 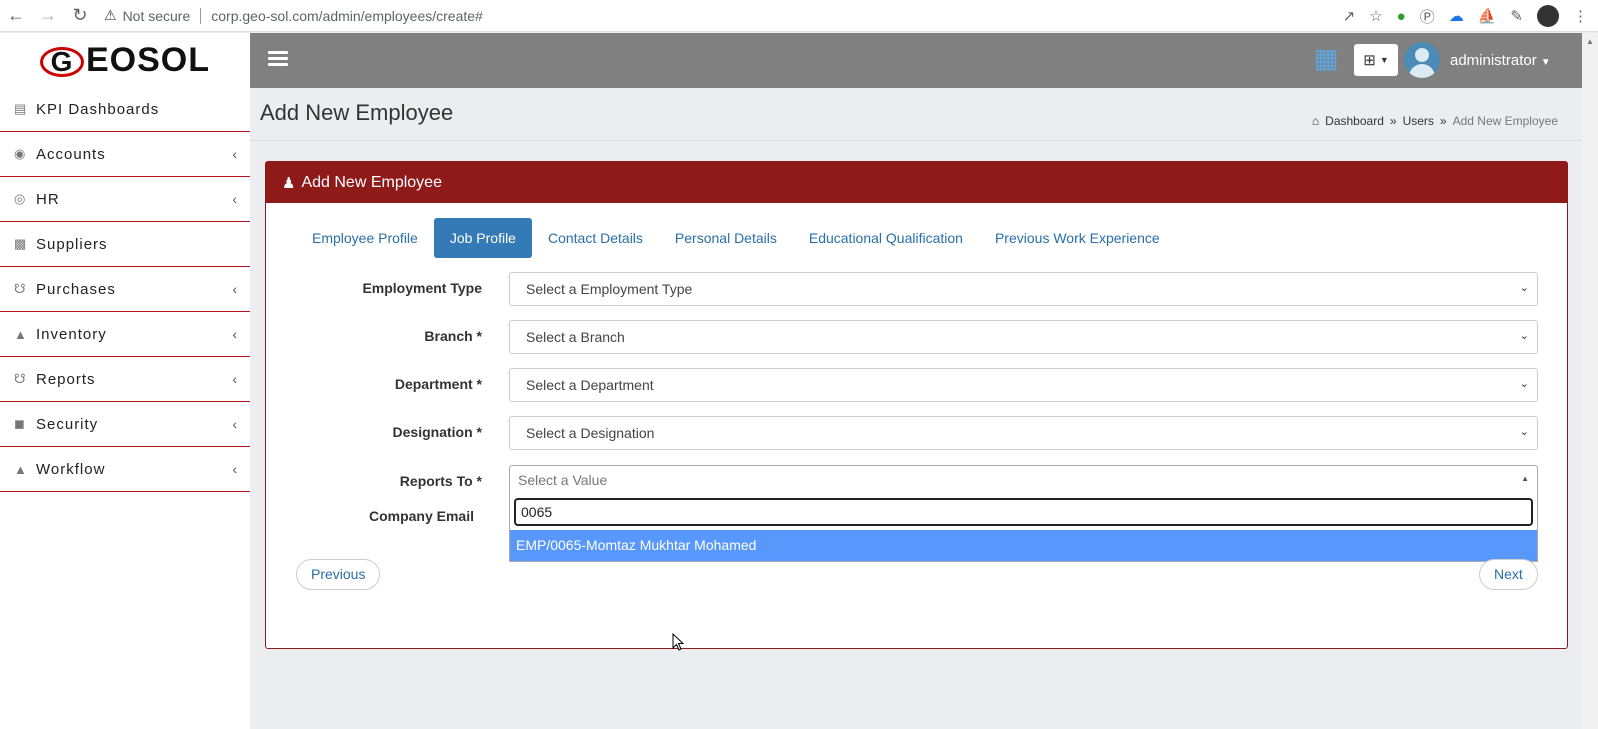 I want to click on reports-to-select: Select a Value ▲, so click(x=1023, y=479).